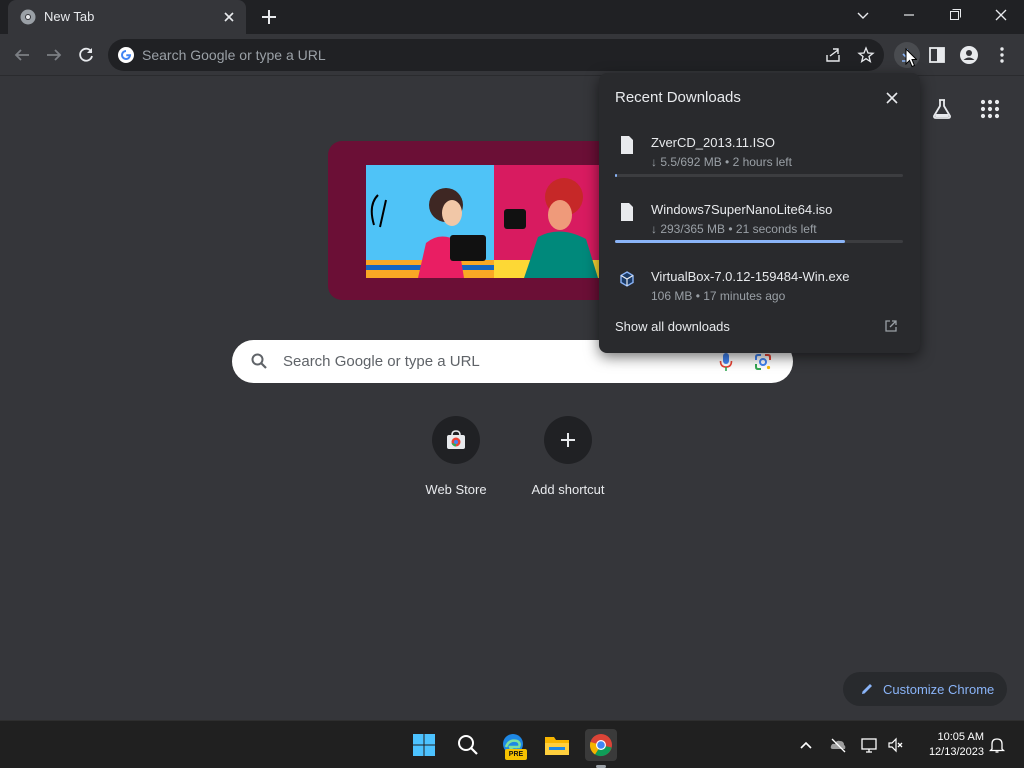 This screenshot has height=768, width=1024. Describe the element at coordinates (54, 55) in the screenshot. I see `forward-icon` at that location.